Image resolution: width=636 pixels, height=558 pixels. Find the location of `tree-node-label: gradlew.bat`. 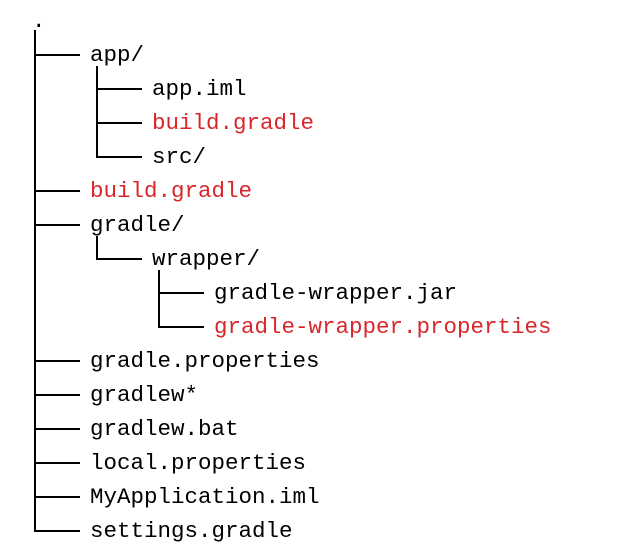

tree-node-label: gradlew.bat is located at coordinates (164, 429).